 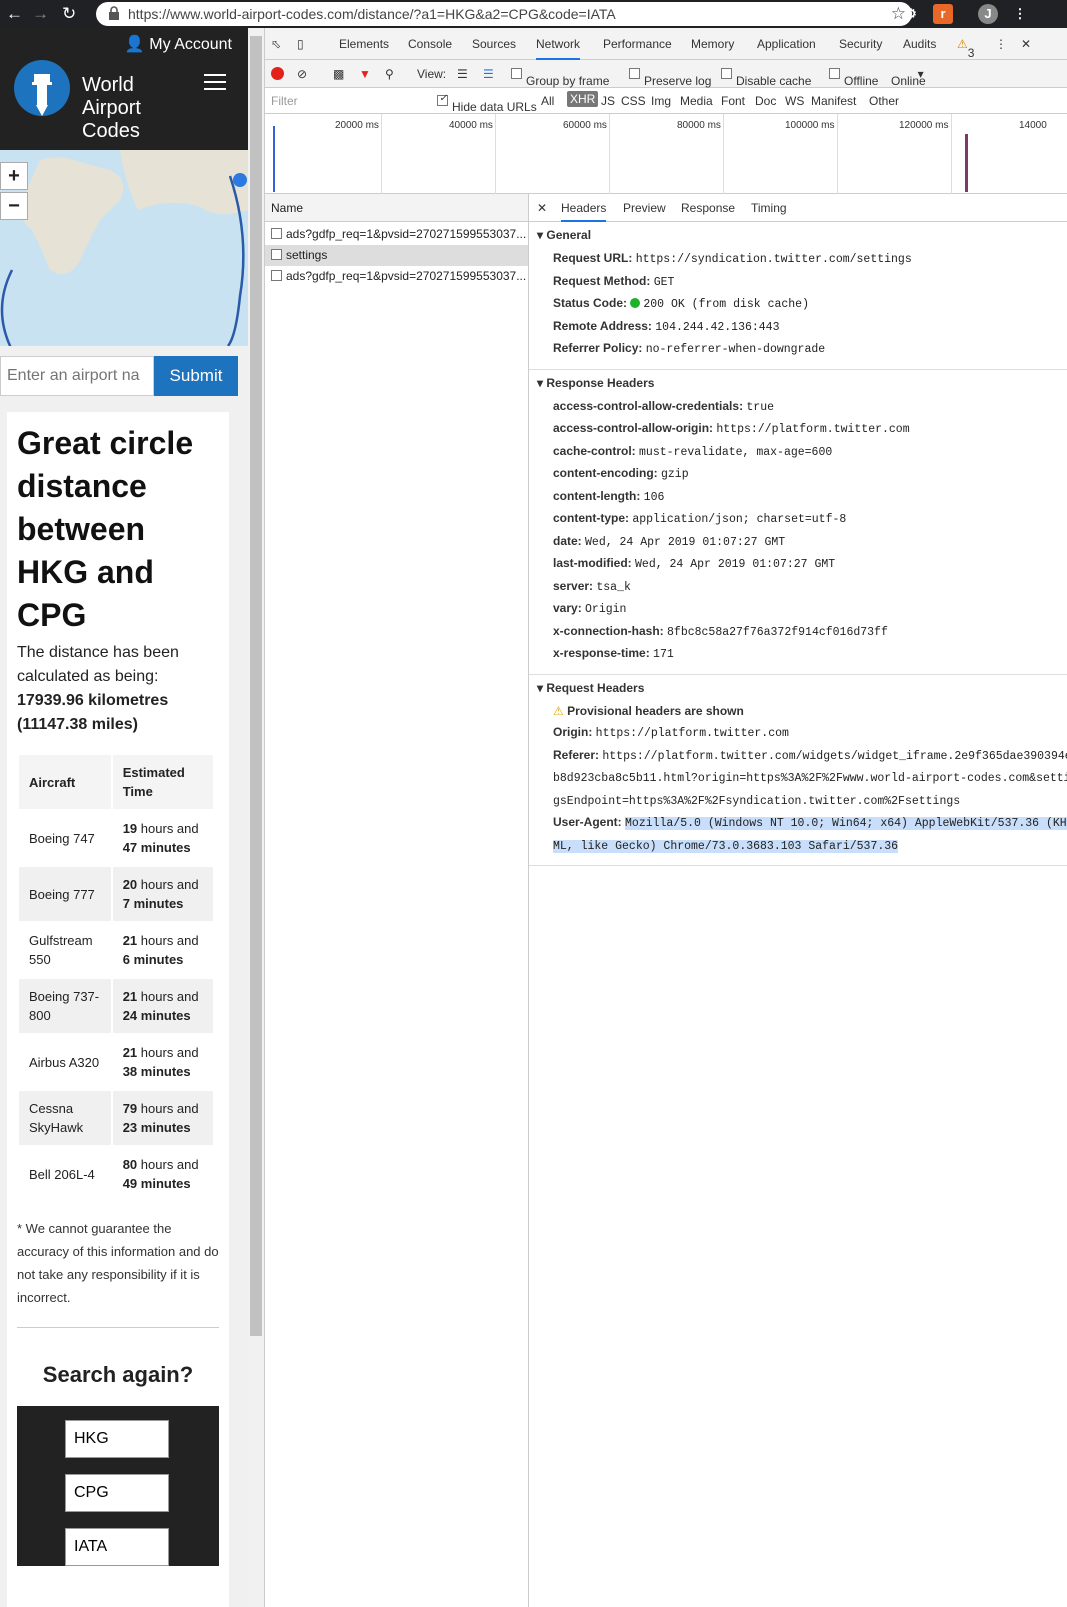 I want to click on header-value: 104.244.42.136:443, so click(x=717, y=327).